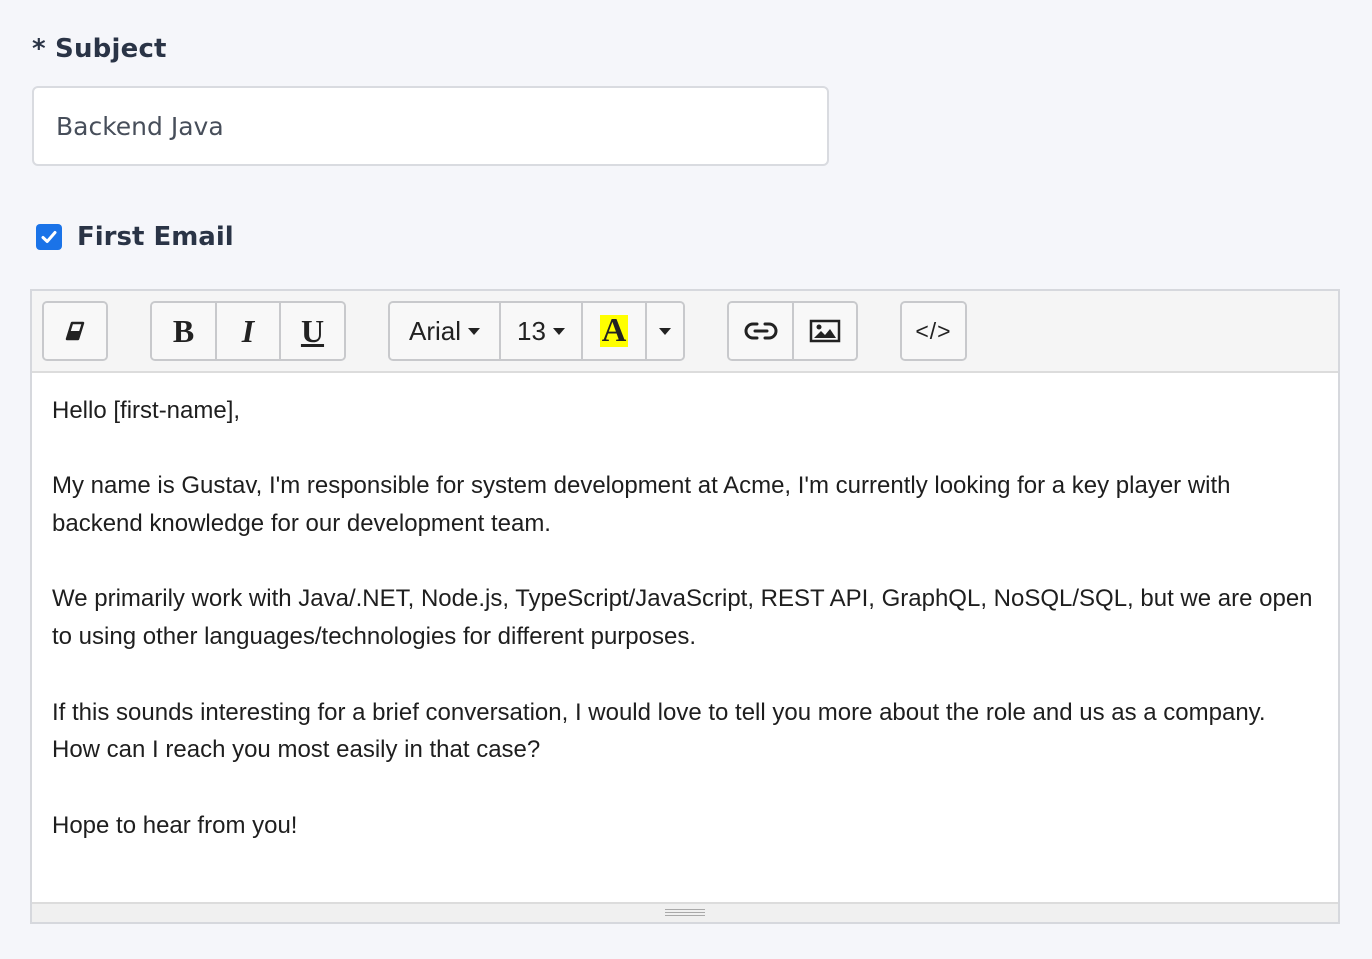  I want to click on editor-toolbar: B I U Arial 13 A </>, so click(685, 332).